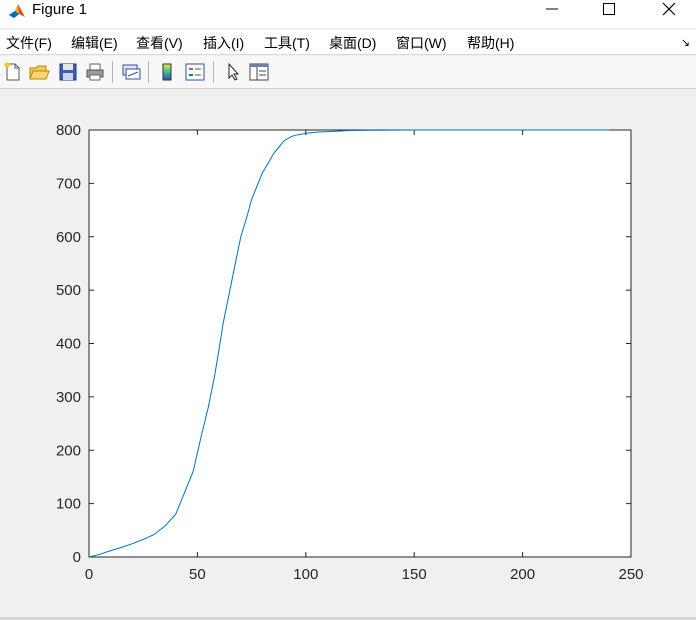  I want to click on y-tick-label: 500, so click(68, 290).